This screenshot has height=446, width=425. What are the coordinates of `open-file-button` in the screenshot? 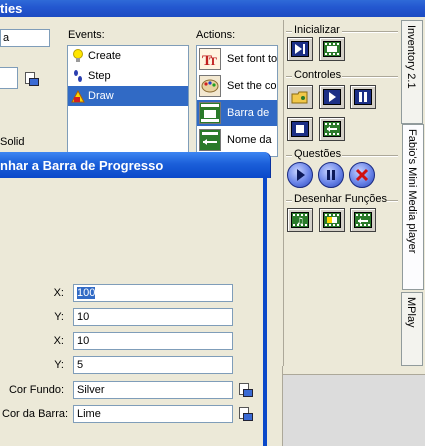 It's located at (300, 97).